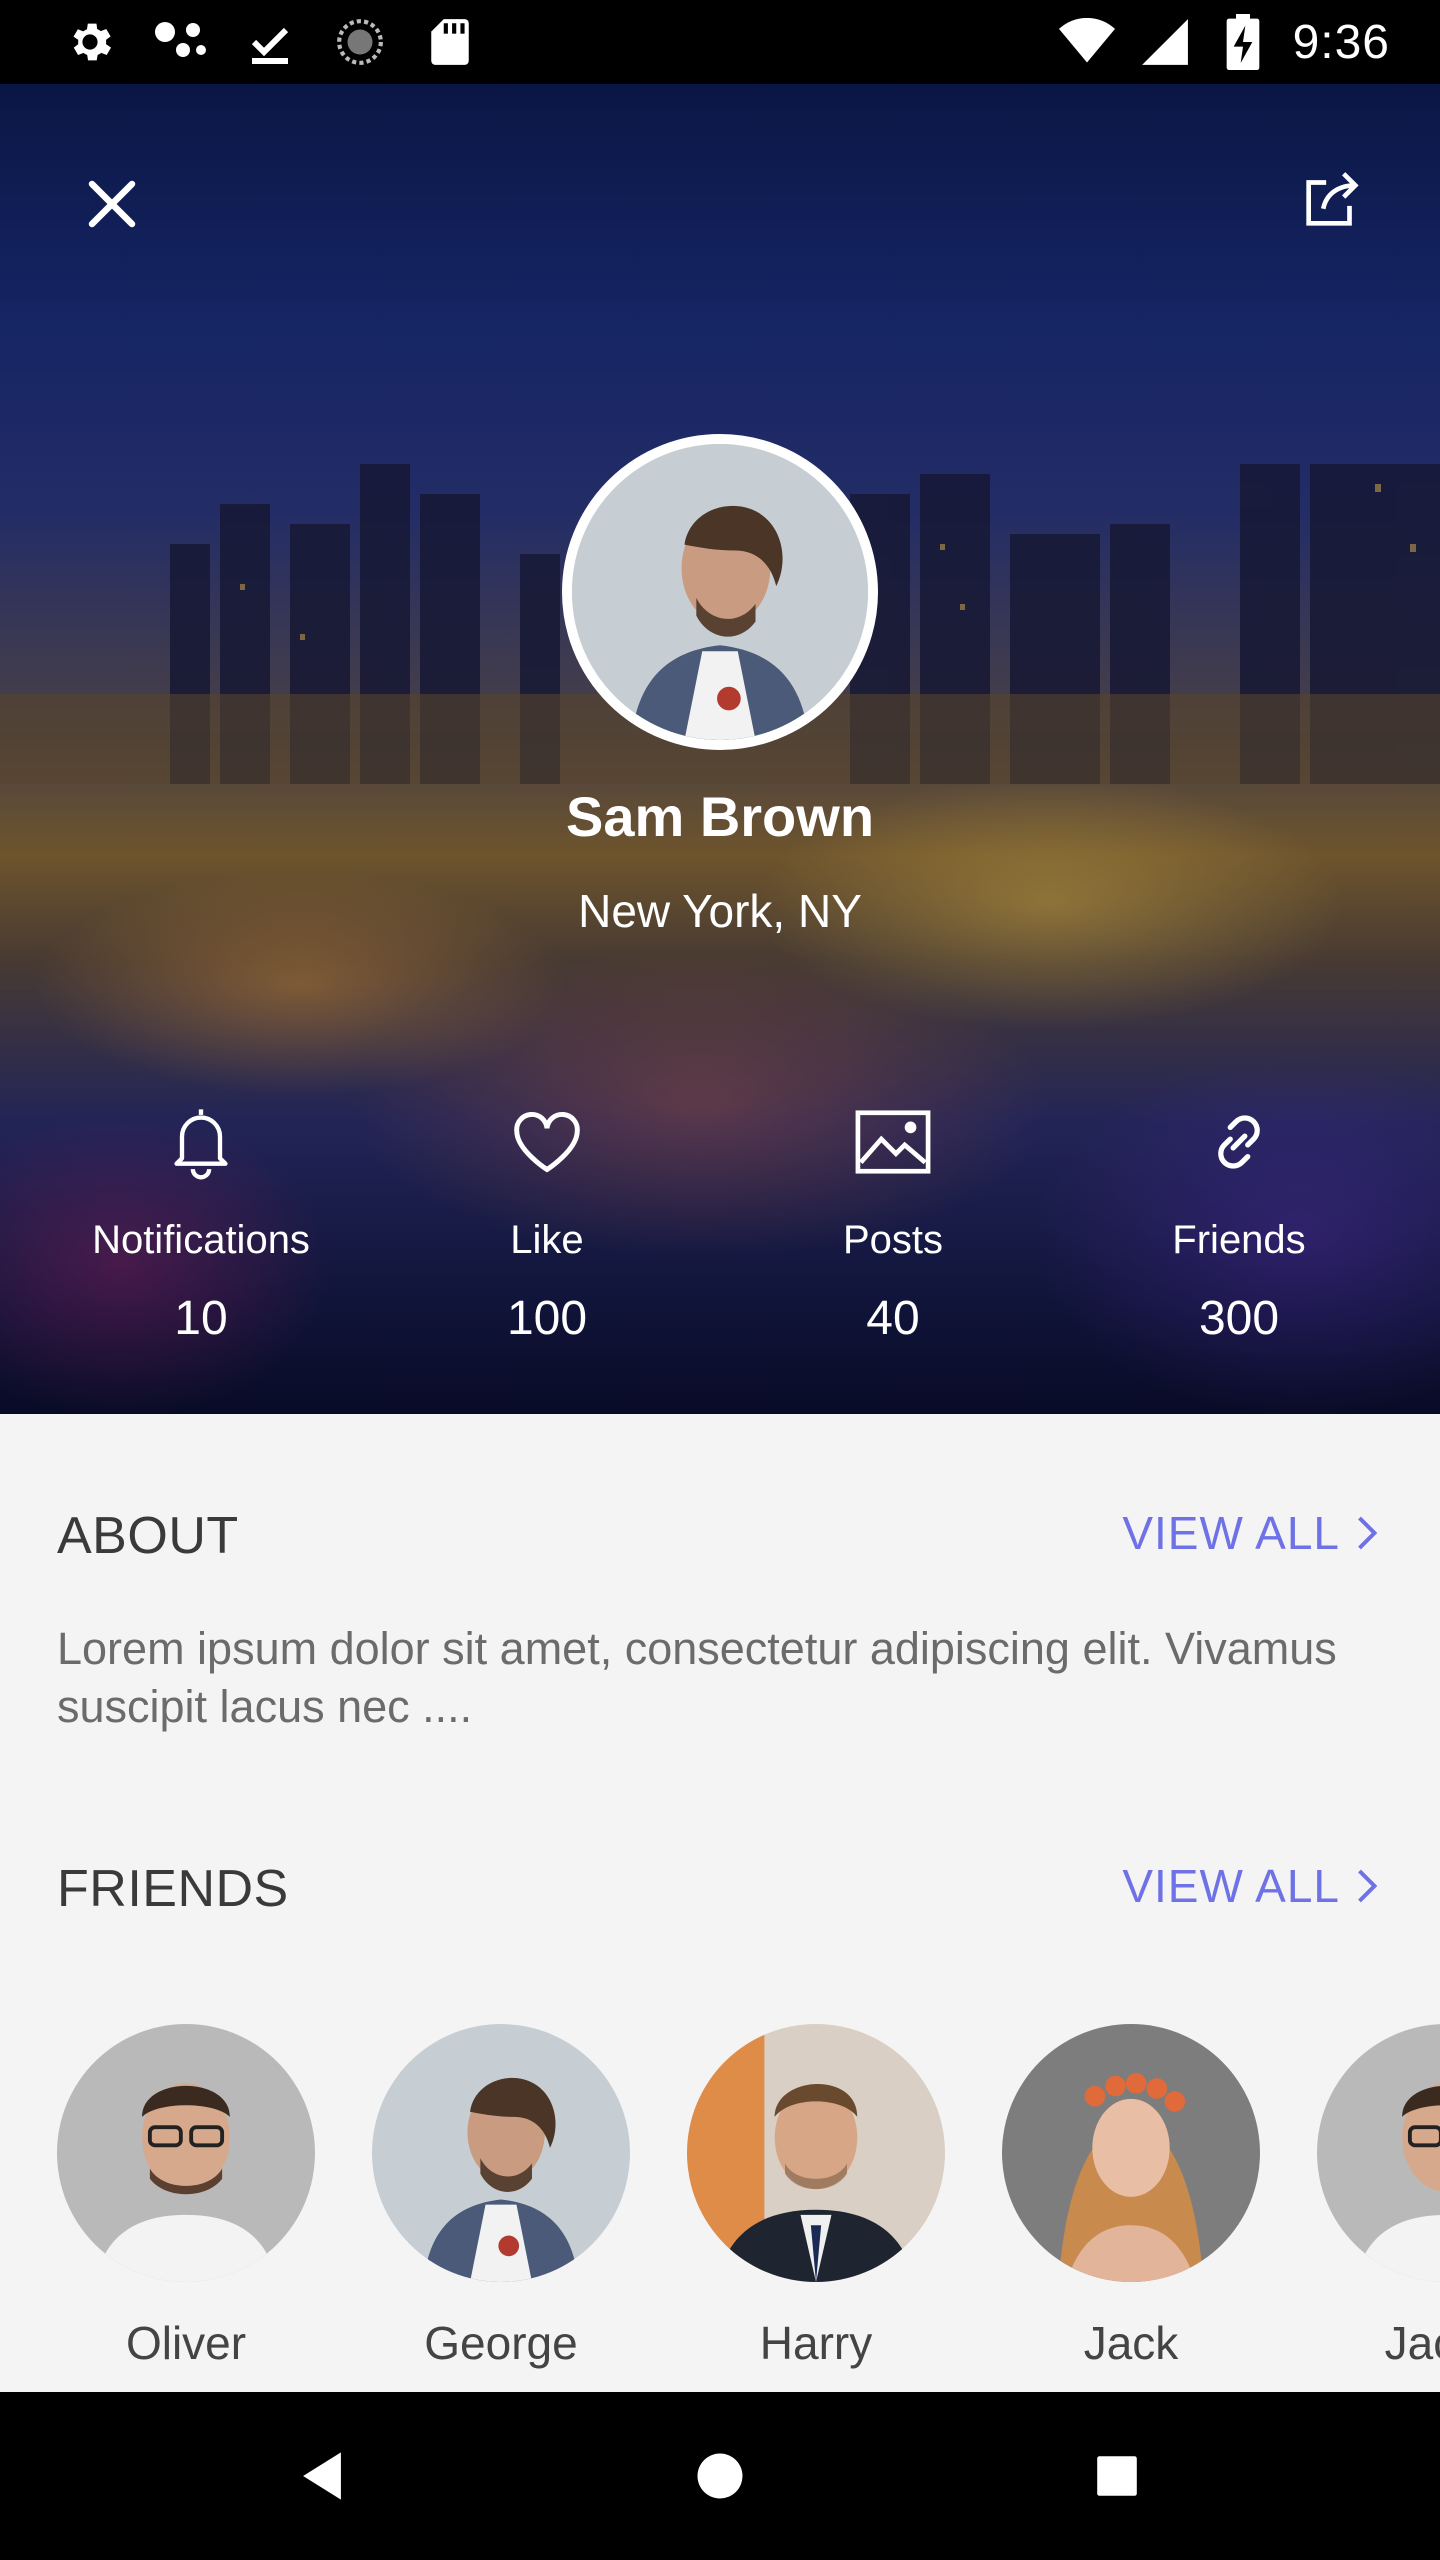 The height and width of the screenshot is (2560, 1440). Describe the element at coordinates (720, 816) in the screenshot. I see `profile-name: Sam Brown` at that location.